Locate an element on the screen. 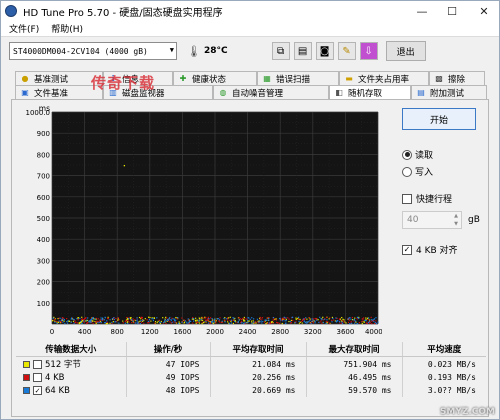 The width and height of the screenshot is (500, 420). align-label: 4 KB 对齐 is located at coordinates (437, 251).